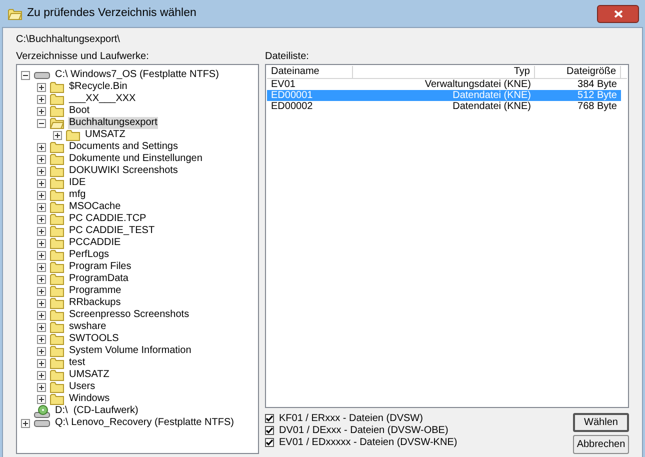 This screenshot has height=457, width=645. Describe the element at coordinates (77, 183) in the screenshot. I see `tree-item: IDE` at that location.